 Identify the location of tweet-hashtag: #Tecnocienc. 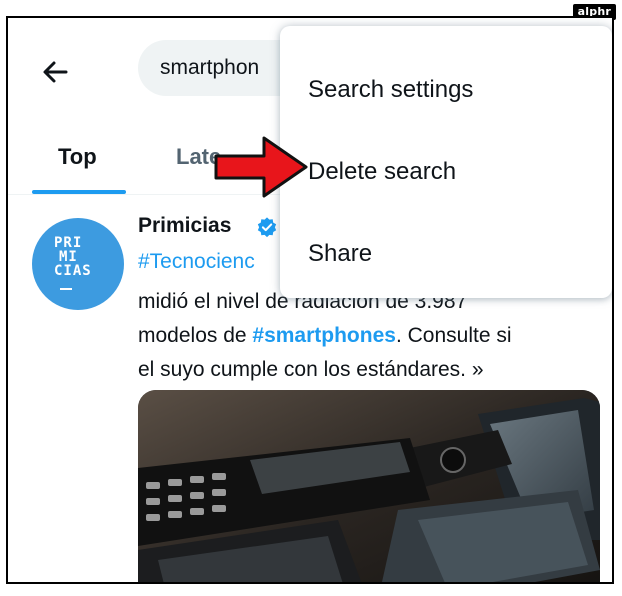
(196, 262).